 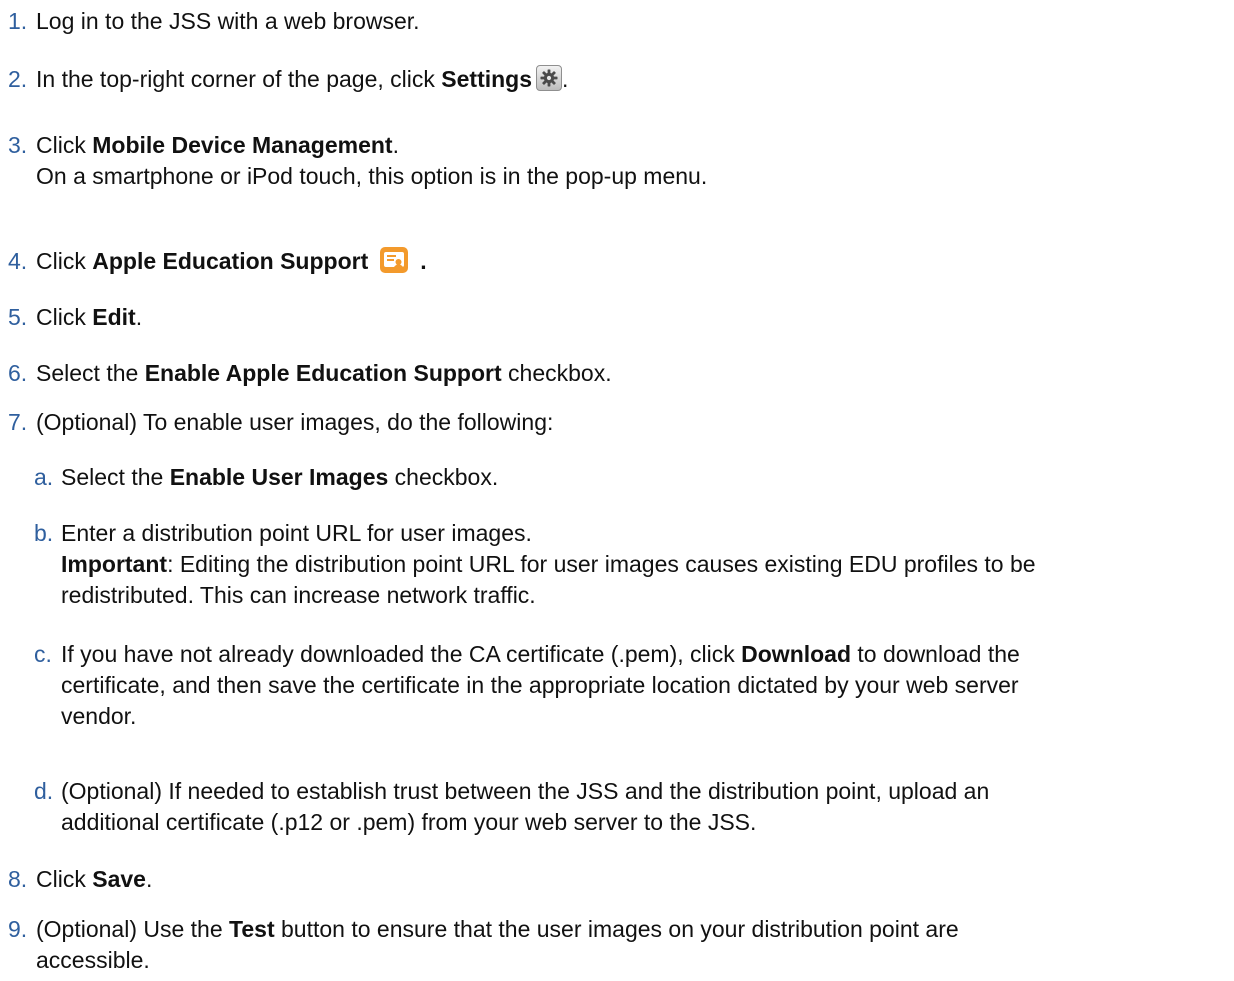 What do you see at coordinates (18, 373) in the screenshot?
I see `step-number: 6.` at bounding box center [18, 373].